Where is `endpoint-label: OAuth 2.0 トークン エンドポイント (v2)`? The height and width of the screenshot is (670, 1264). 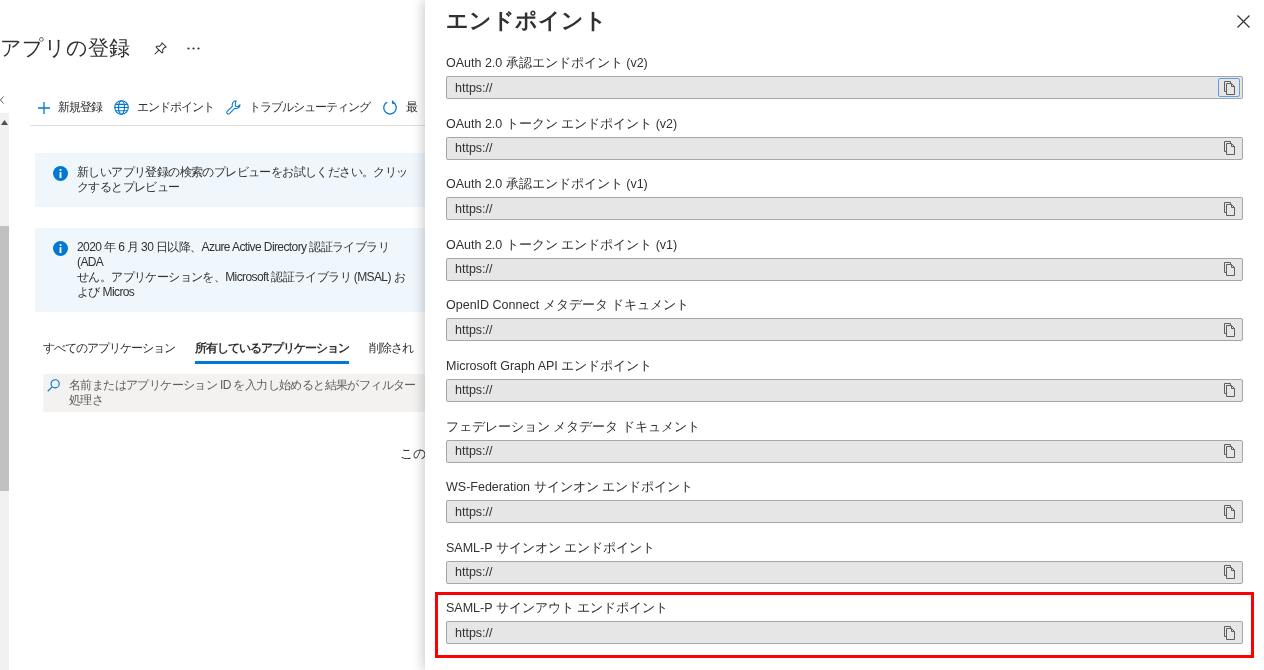
endpoint-label: OAuth 2.0 トークン エンドポイント (v2) is located at coordinates (562, 123).